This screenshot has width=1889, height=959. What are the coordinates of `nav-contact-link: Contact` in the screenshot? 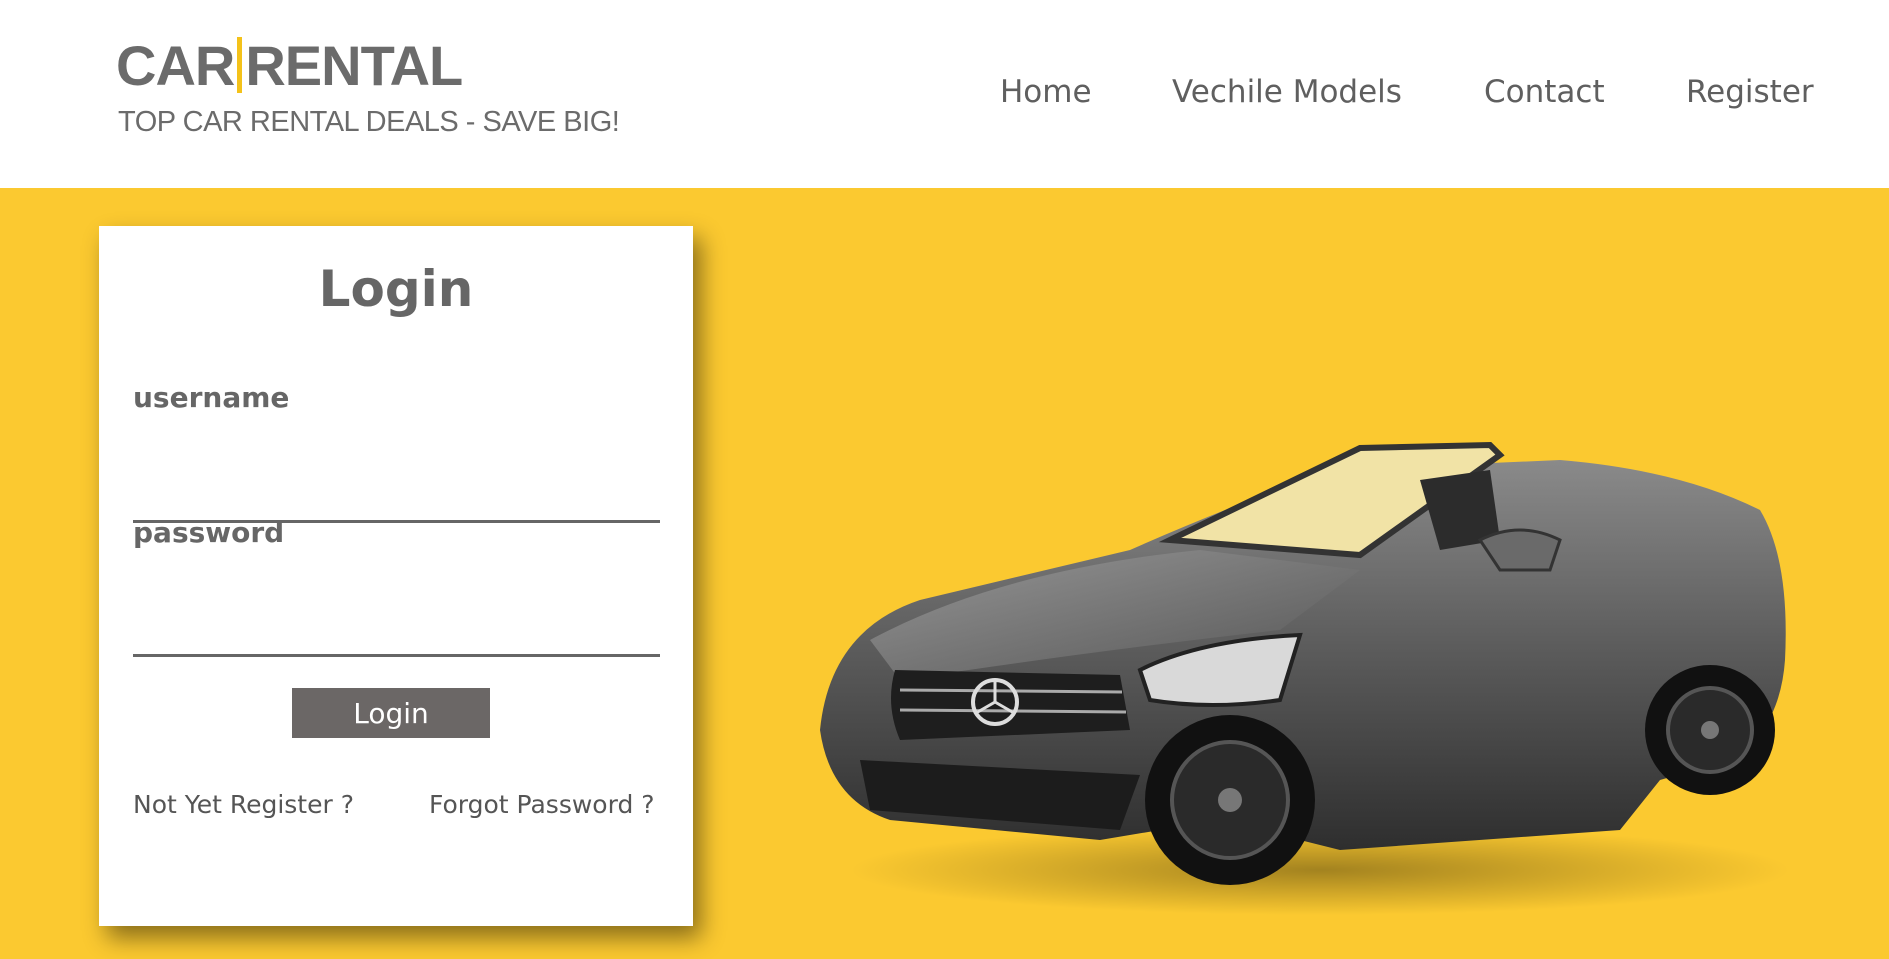 It's located at (1544, 92).